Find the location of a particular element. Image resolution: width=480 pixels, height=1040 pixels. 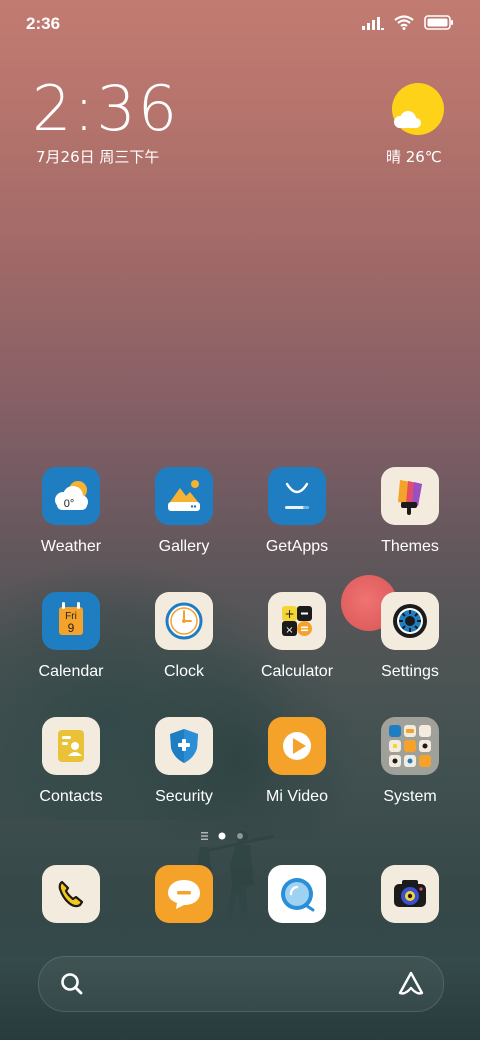

app-calculator: + × Calculator is located at coordinates (297, 647).